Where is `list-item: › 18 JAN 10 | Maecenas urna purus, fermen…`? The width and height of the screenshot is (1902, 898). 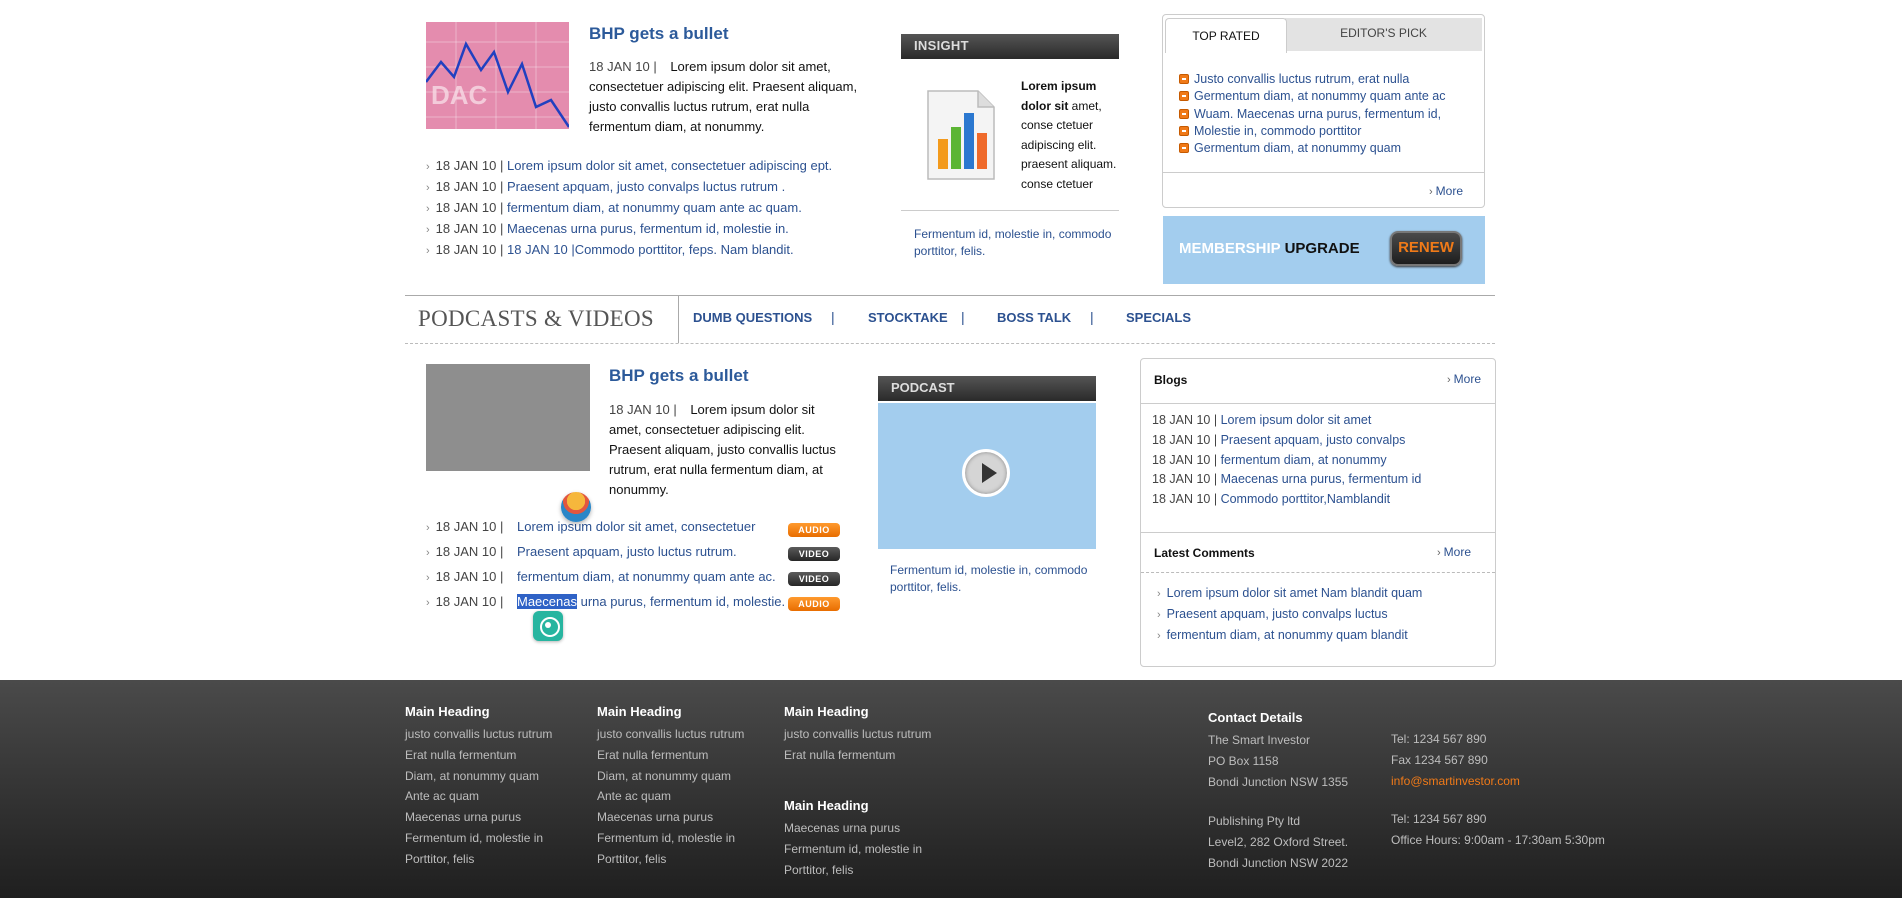 list-item: › 18 JAN 10 | Maecenas urna purus, fermen… is located at coordinates (629, 229).